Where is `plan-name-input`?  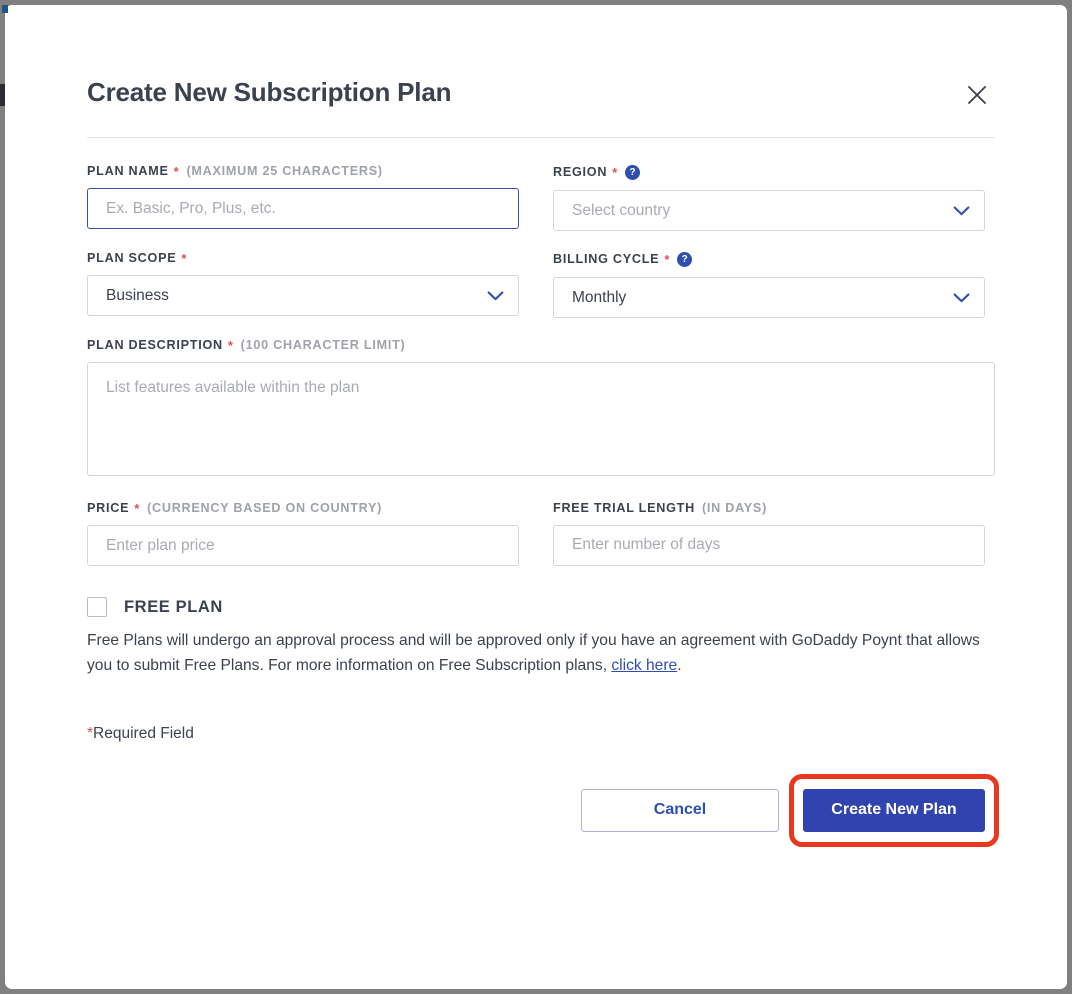
plan-name-input is located at coordinates (303, 209).